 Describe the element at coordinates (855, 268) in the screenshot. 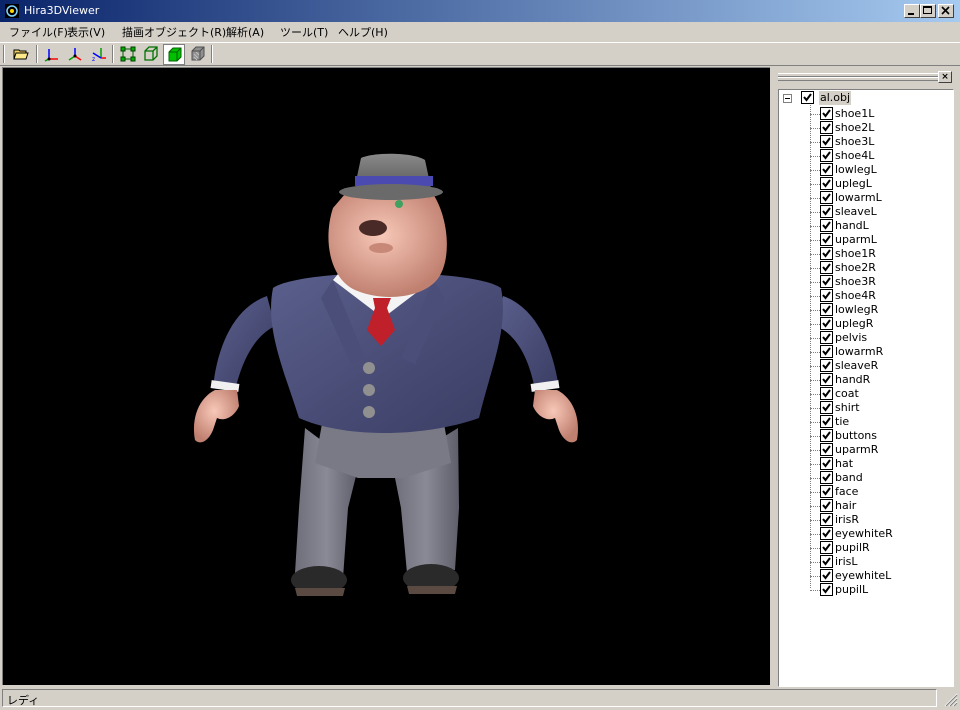

I see `tree-item-label: shoe2R` at that location.